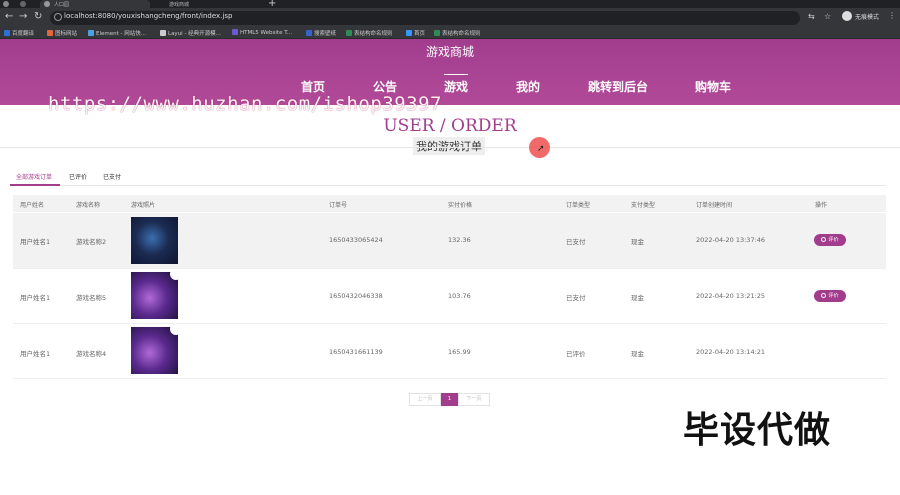 This screenshot has width=900, height=495. What do you see at coordinates (23, 4) in the screenshot?
I see `github-icon` at bounding box center [23, 4].